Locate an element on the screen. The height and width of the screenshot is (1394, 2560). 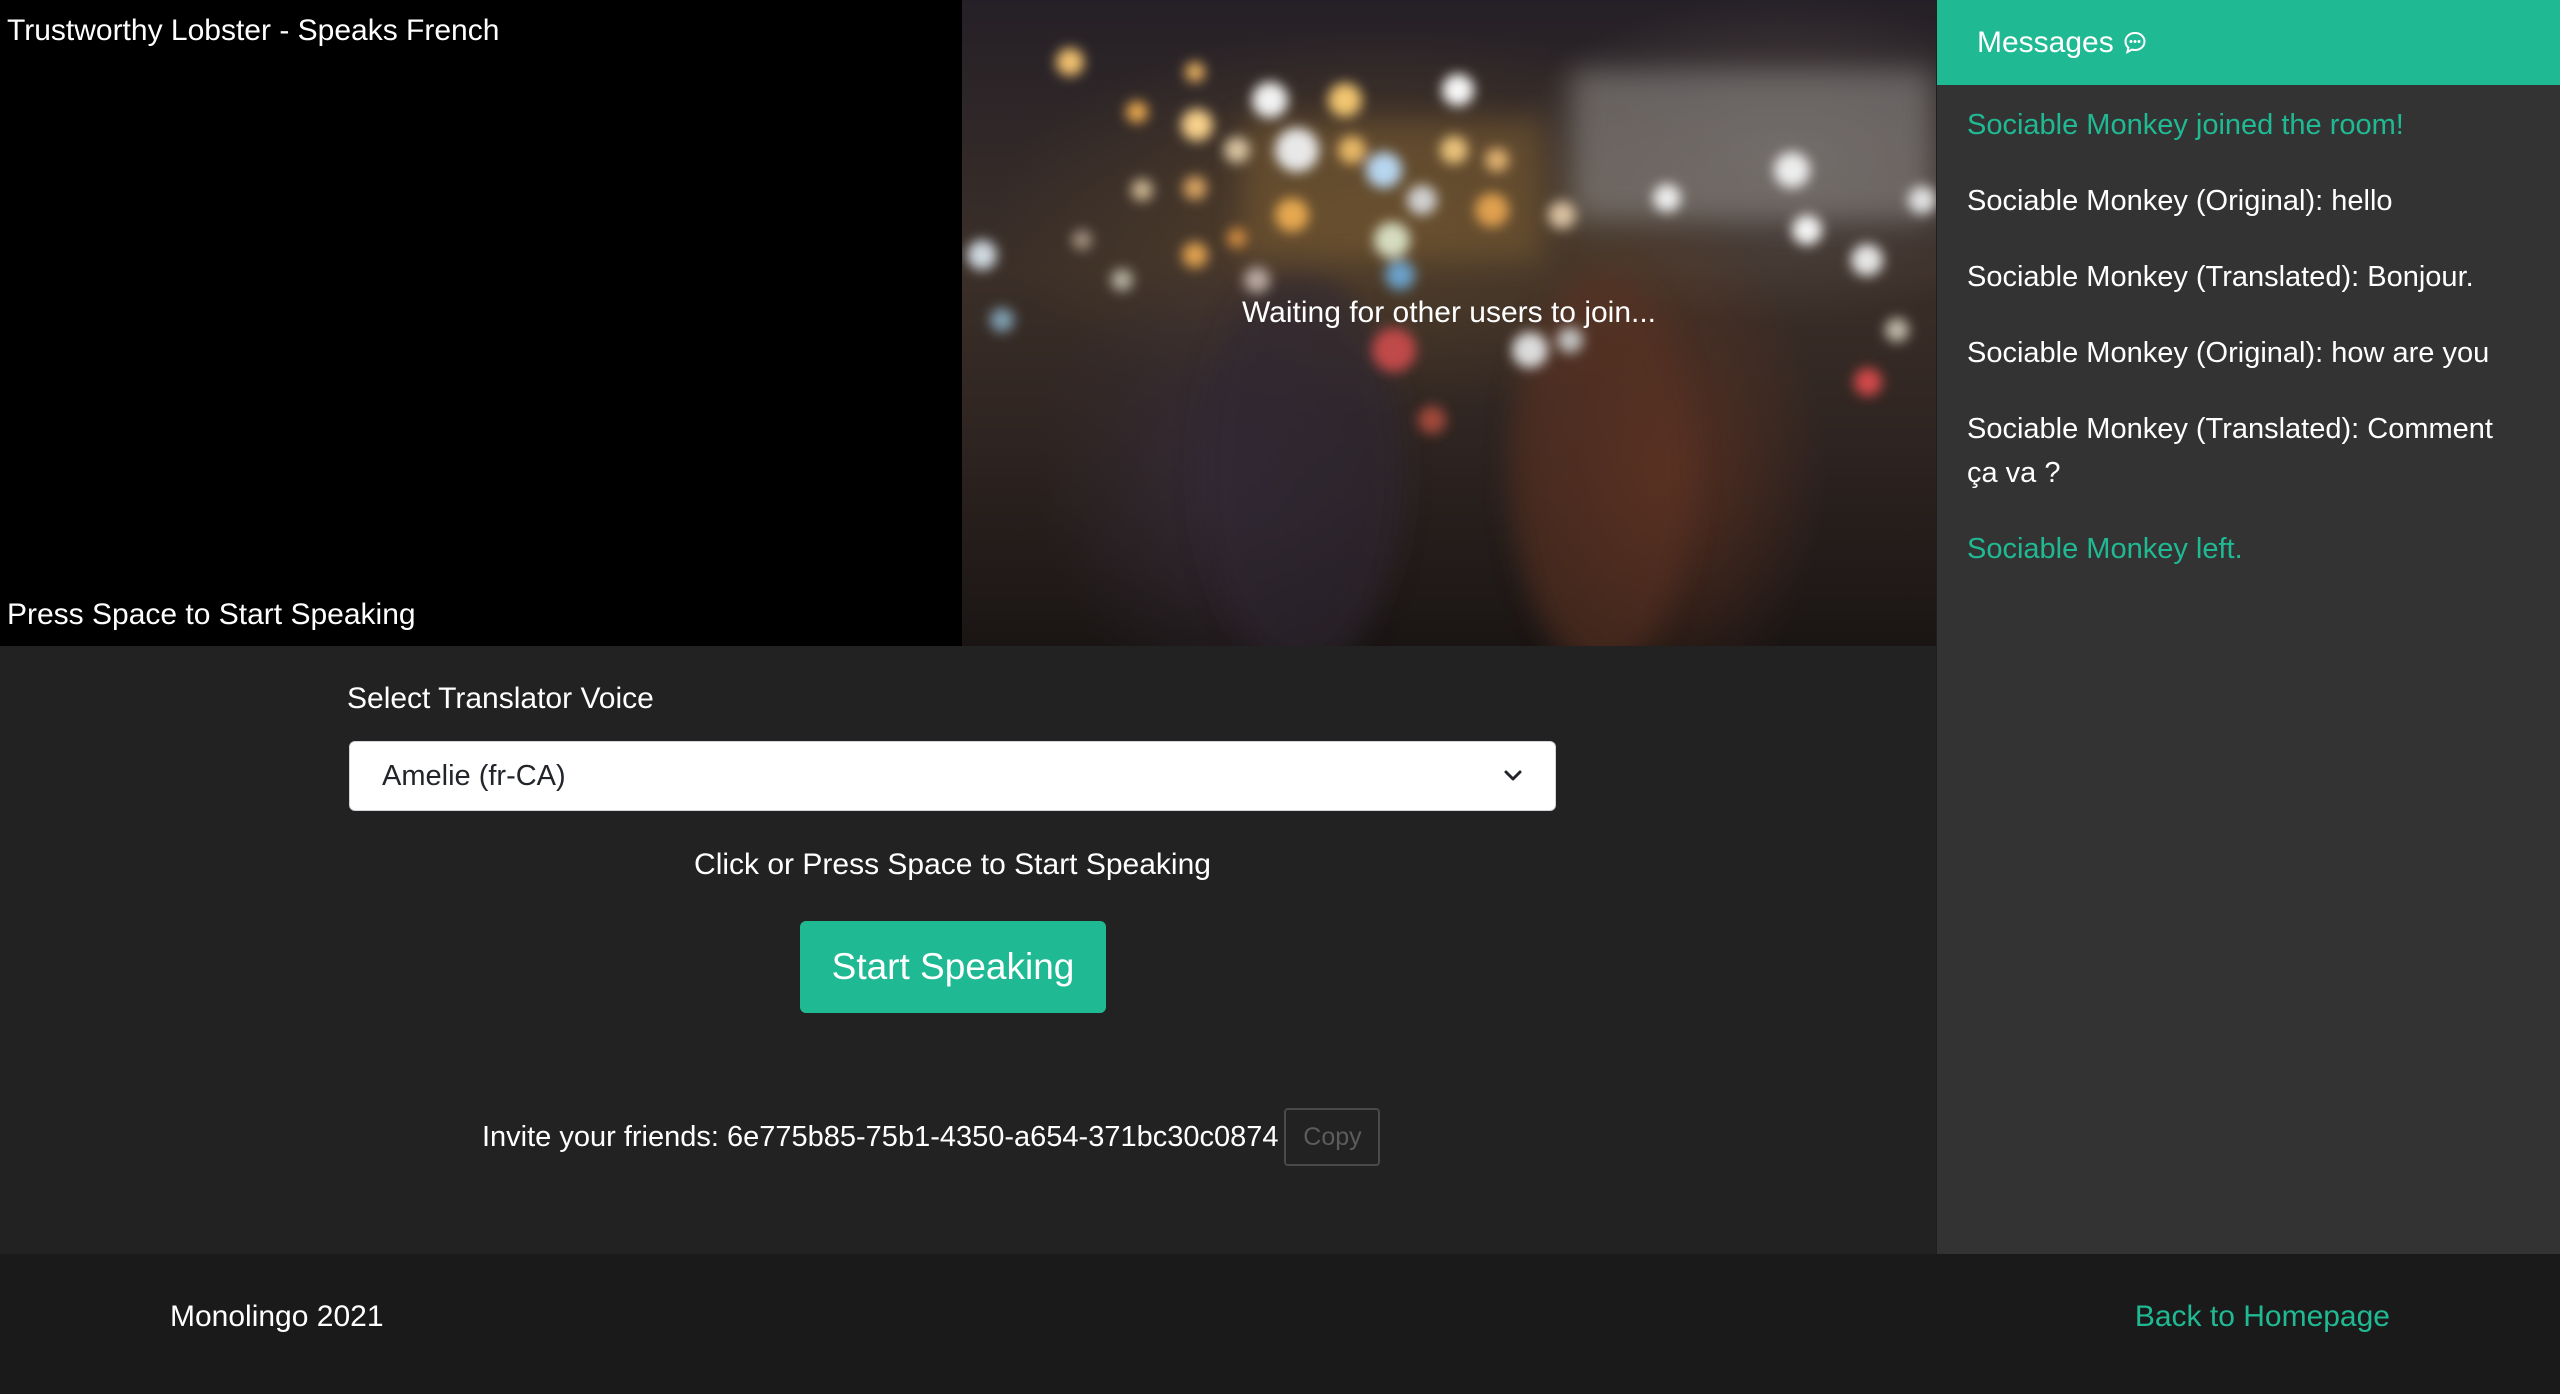
footer: Monolingo 2021 Back to Homepage is located at coordinates (1280, 1324).